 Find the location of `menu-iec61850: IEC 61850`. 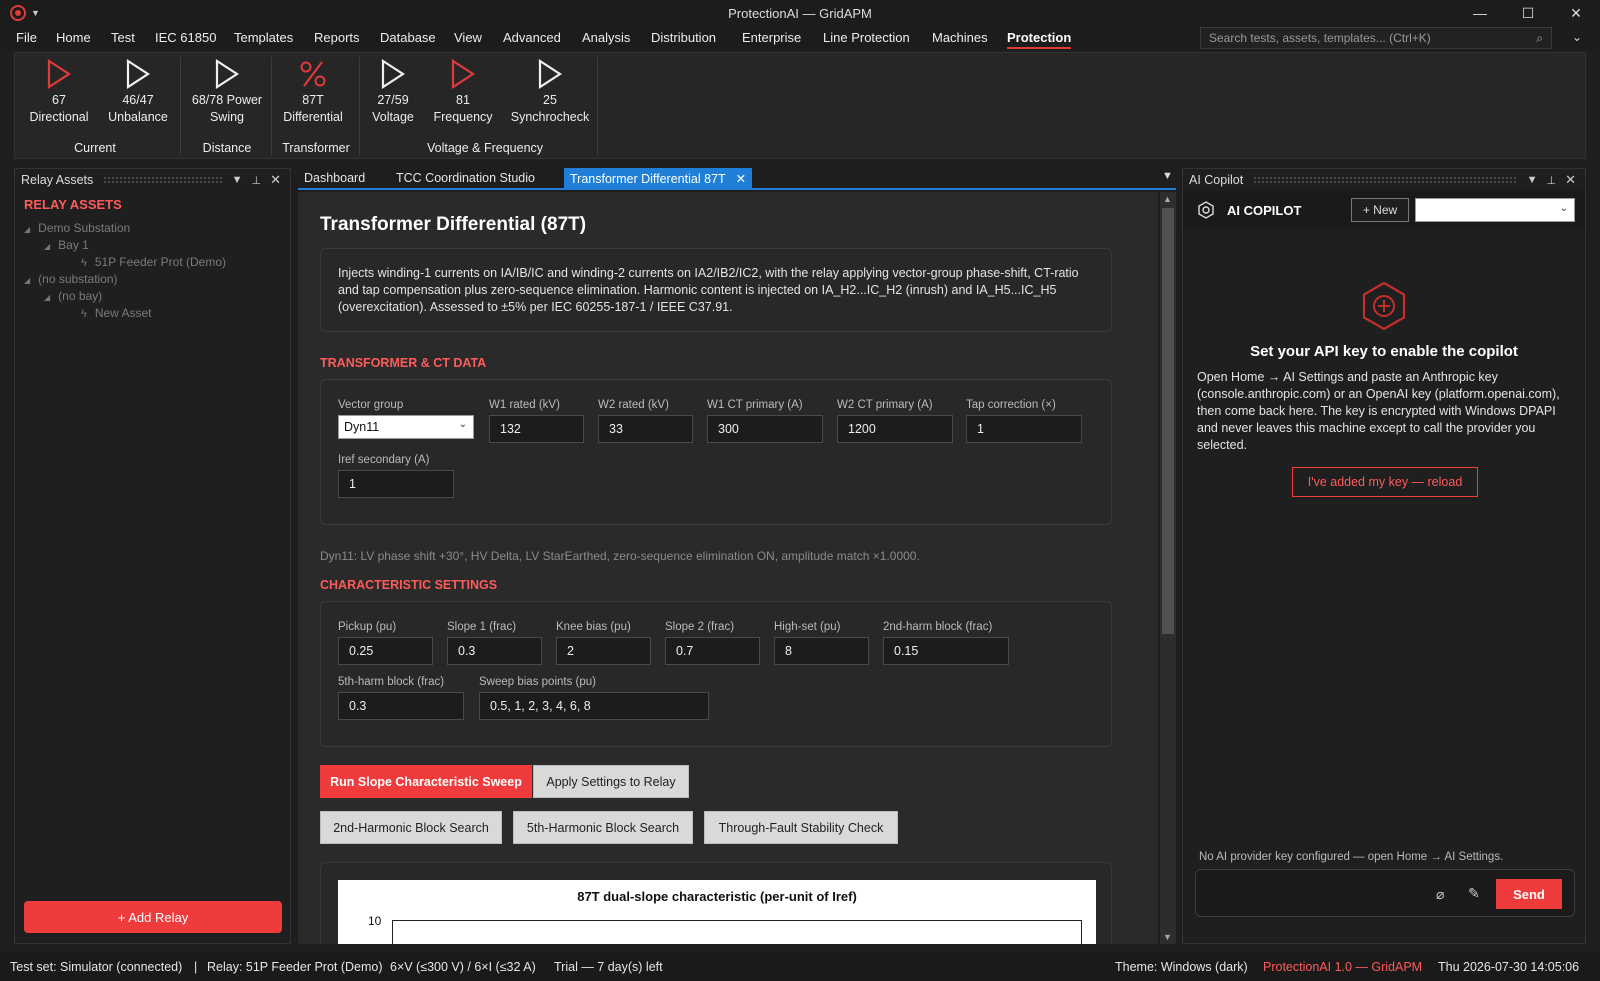

menu-iec61850: IEC 61850 is located at coordinates (185, 37).